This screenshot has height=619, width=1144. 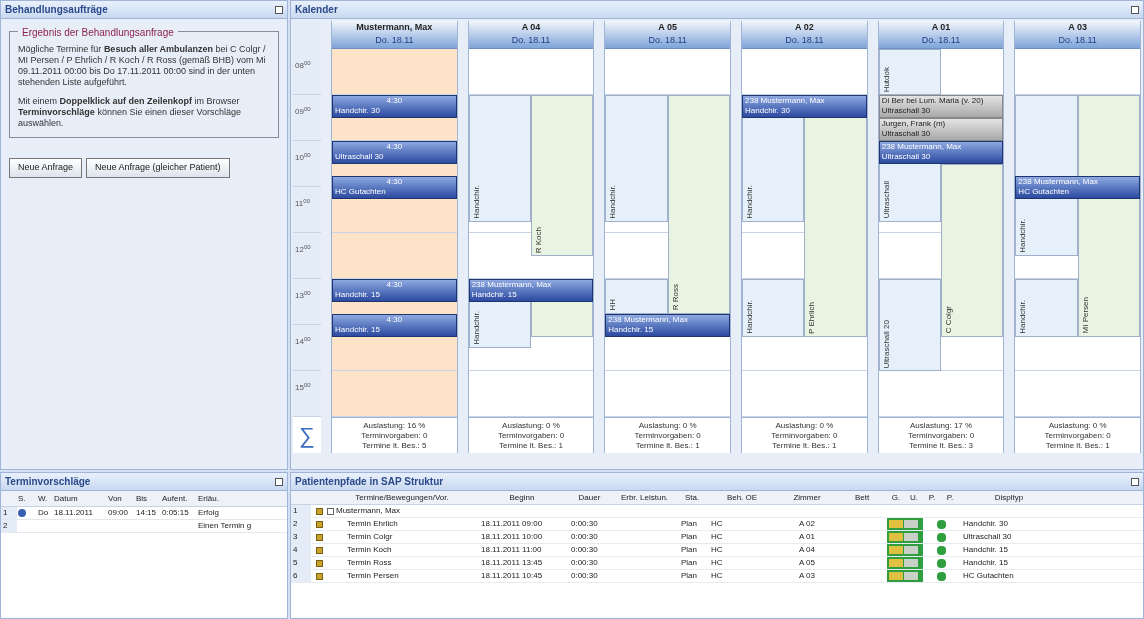 I want to click on column-header: Mustermann, Max Do. 18.11, so click(x=394, y=35).